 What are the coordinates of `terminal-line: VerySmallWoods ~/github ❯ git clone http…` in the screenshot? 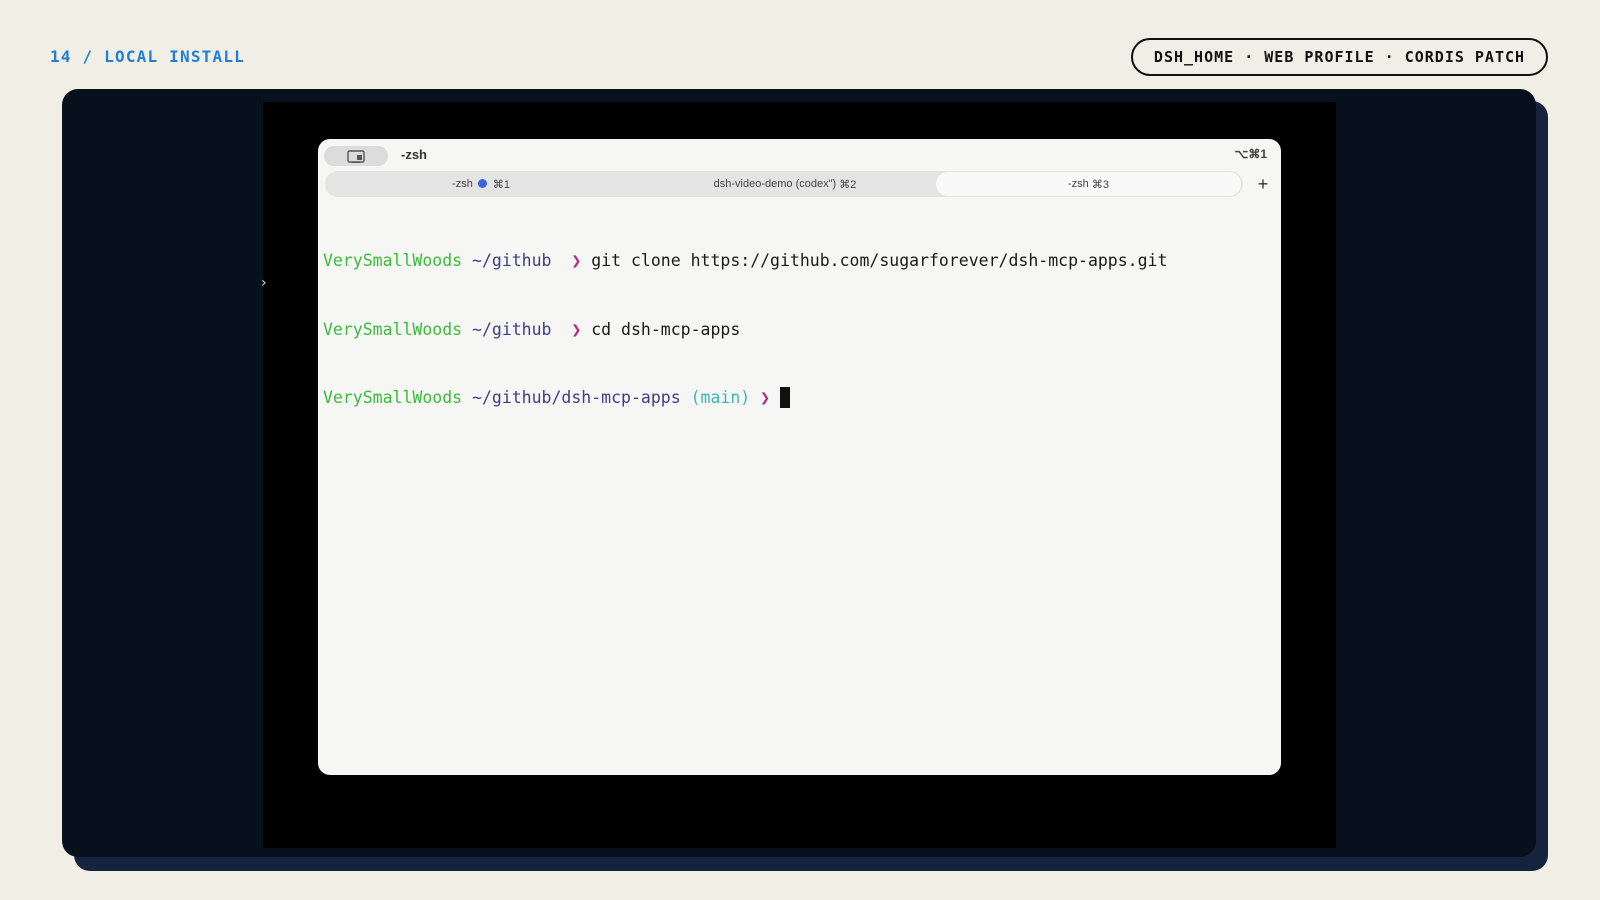 It's located at (798, 261).